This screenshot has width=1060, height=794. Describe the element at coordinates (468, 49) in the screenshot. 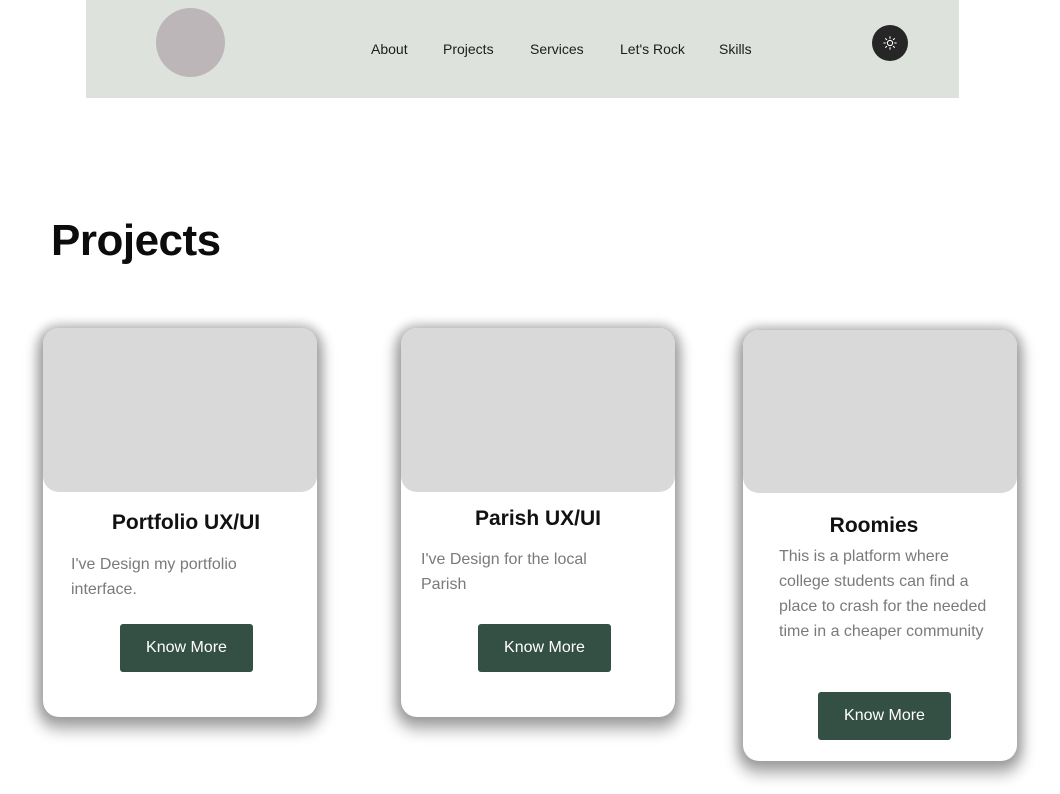

I see `nav-link-projects: Projects` at that location.